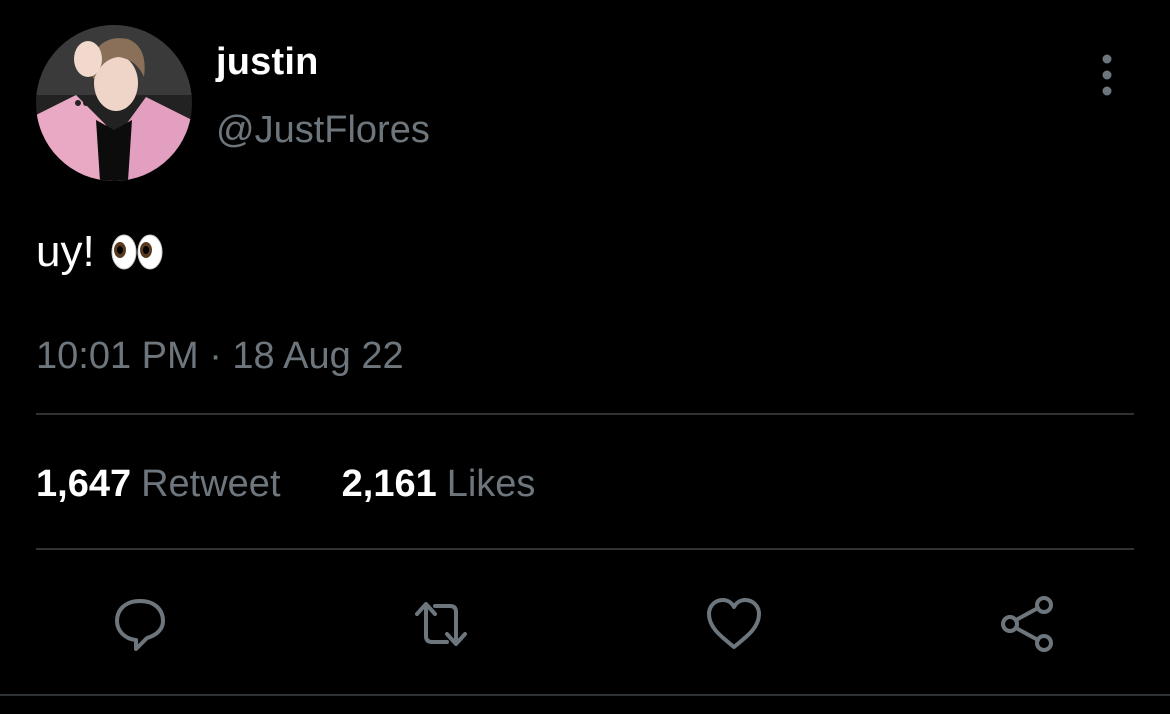 This screenshot has height=714, width=1170. I want to click on retweets-stat: 1,647 Retweet, so click(163, 484).